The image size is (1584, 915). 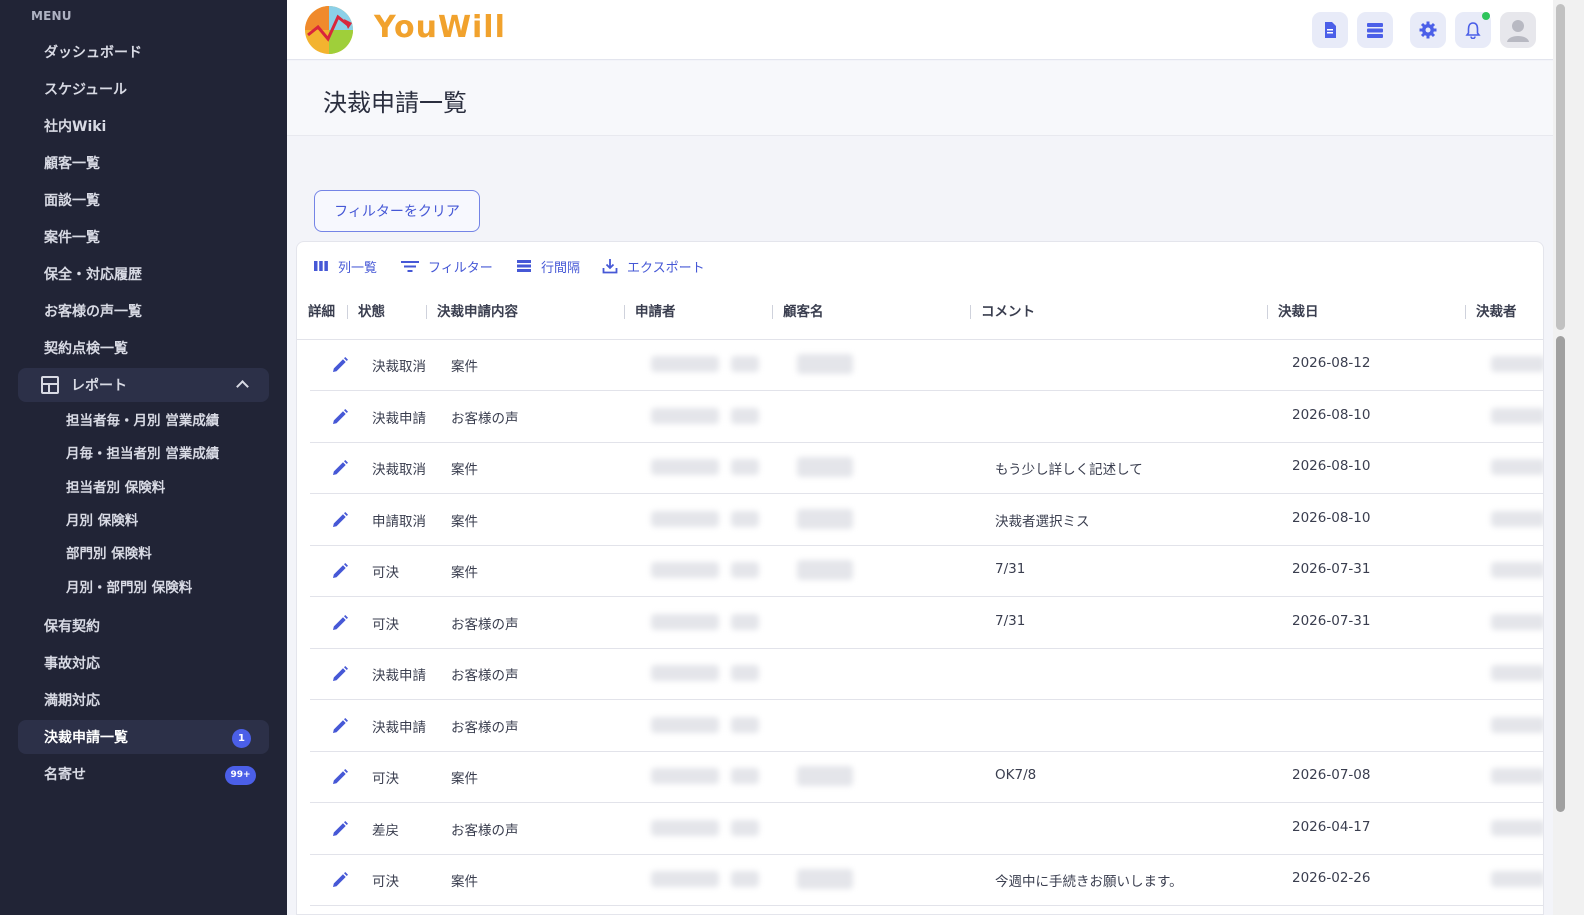 What do you see at coordinates (397, 211) in the screenshot?
I see `clear-filter-button: フィルターをクリア` at bounding box center [397, 211].